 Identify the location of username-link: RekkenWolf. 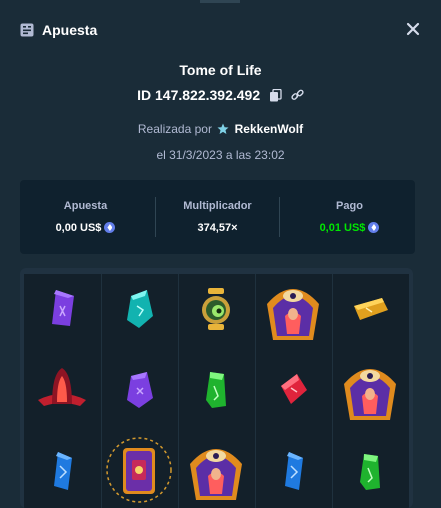
(269, 129).